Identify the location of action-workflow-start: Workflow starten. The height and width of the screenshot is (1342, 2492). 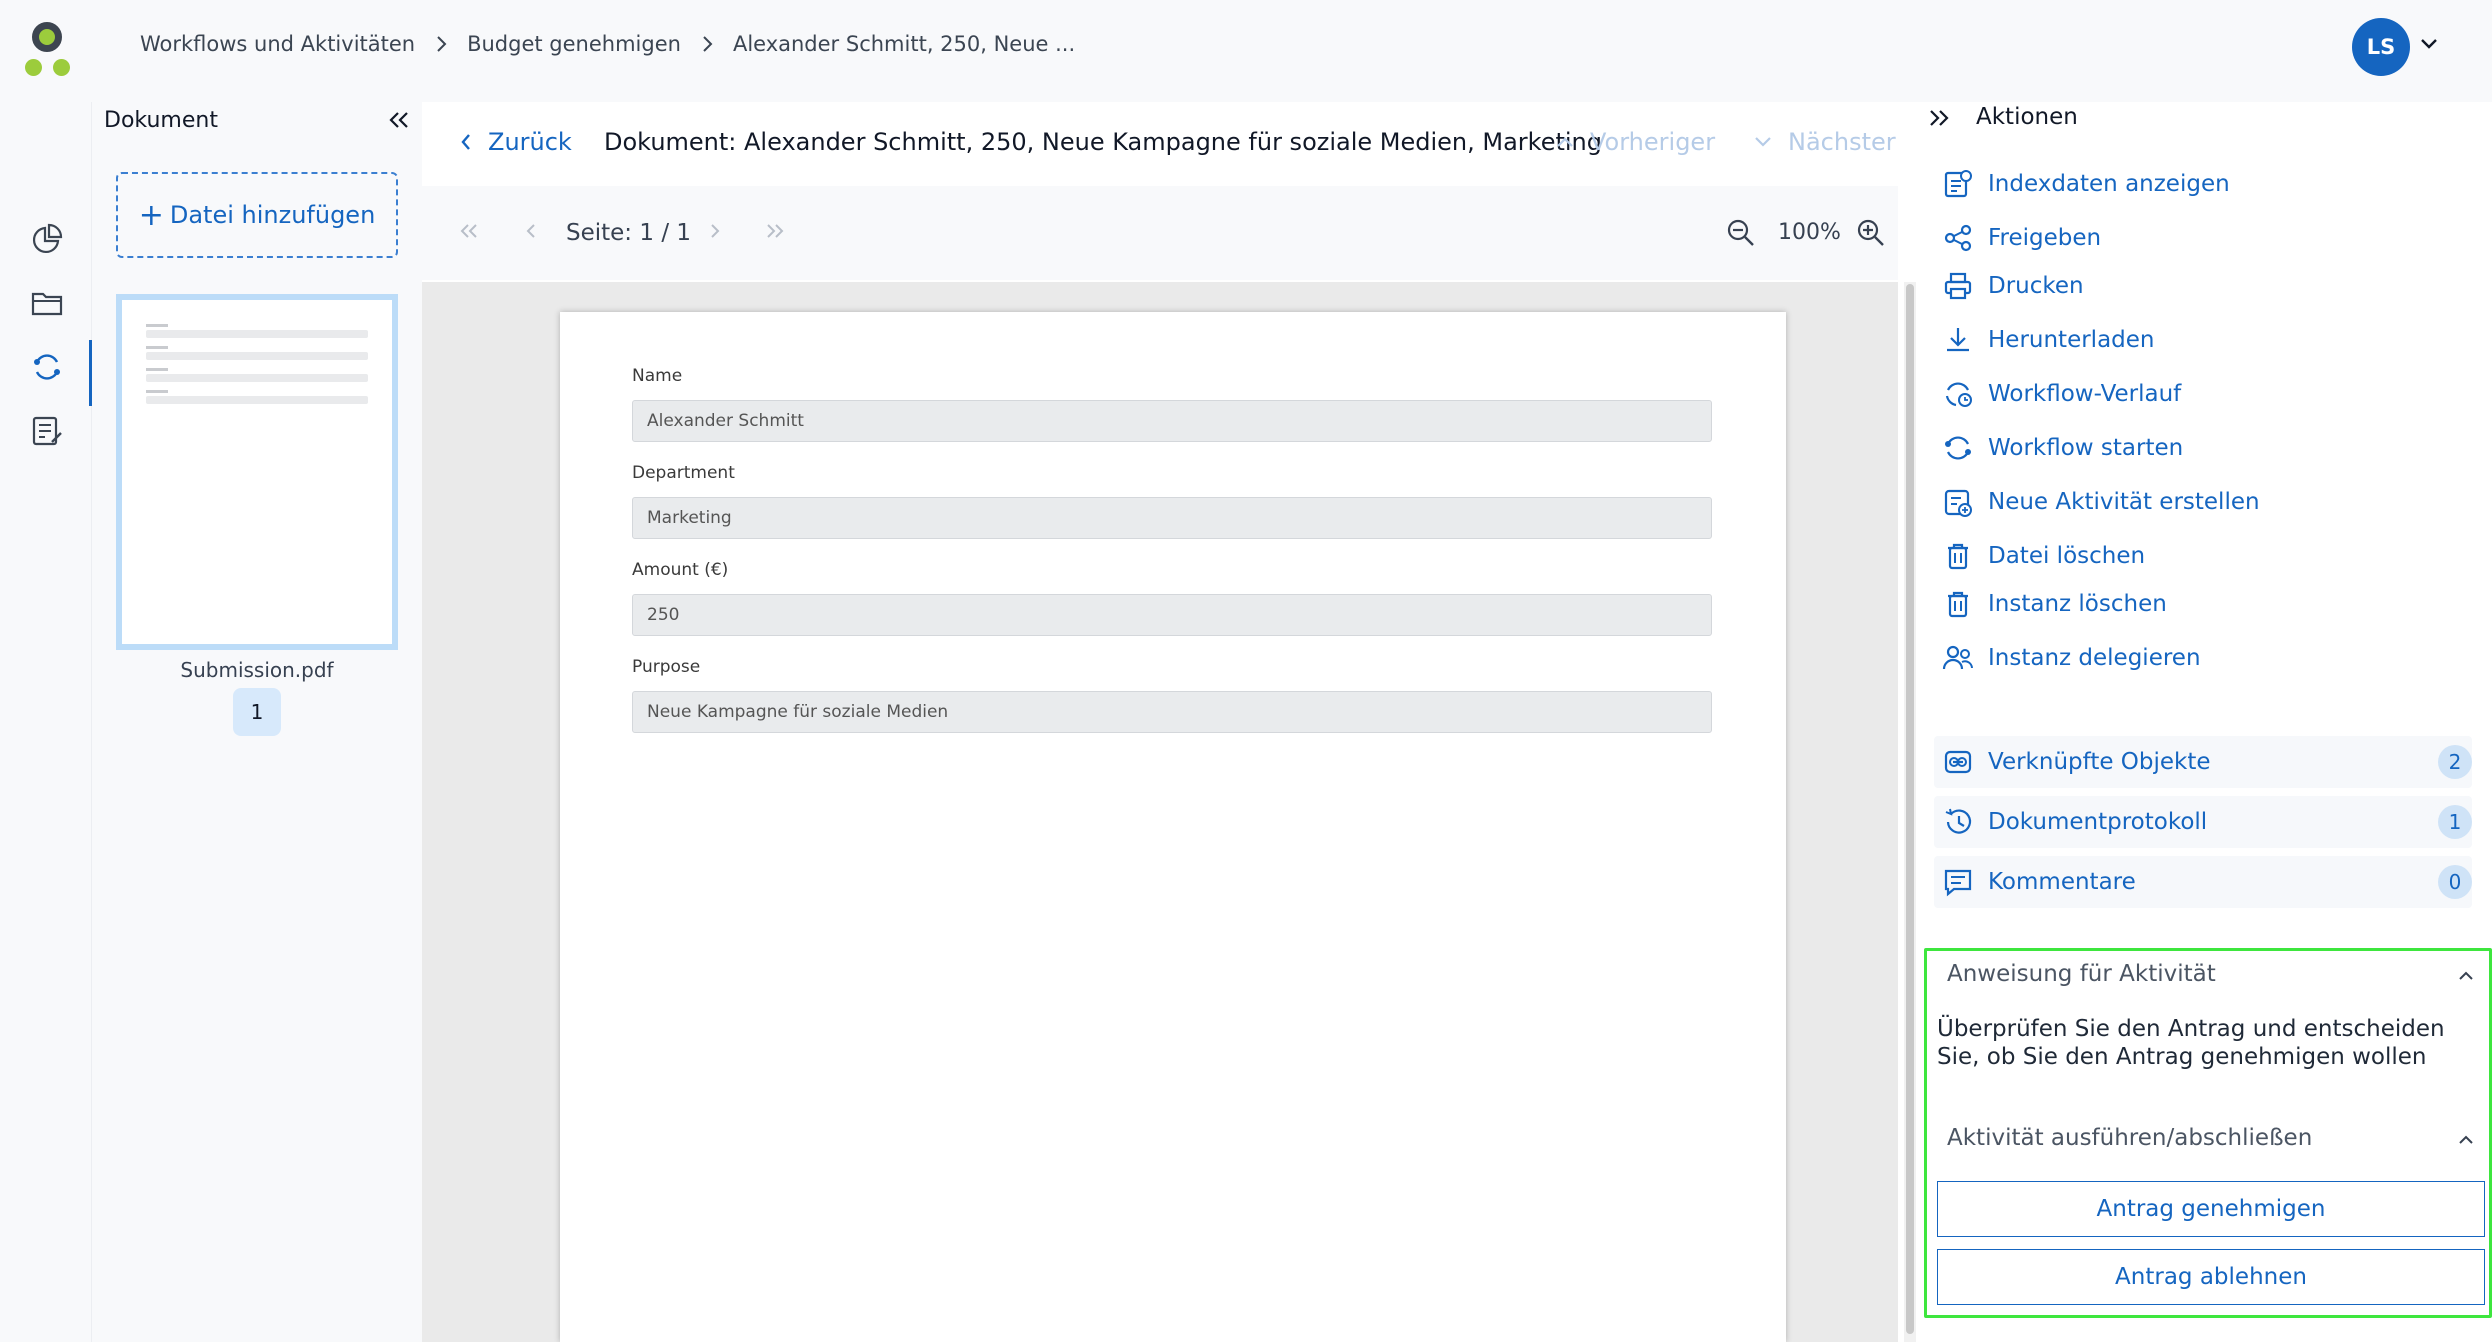
(2062, 448).